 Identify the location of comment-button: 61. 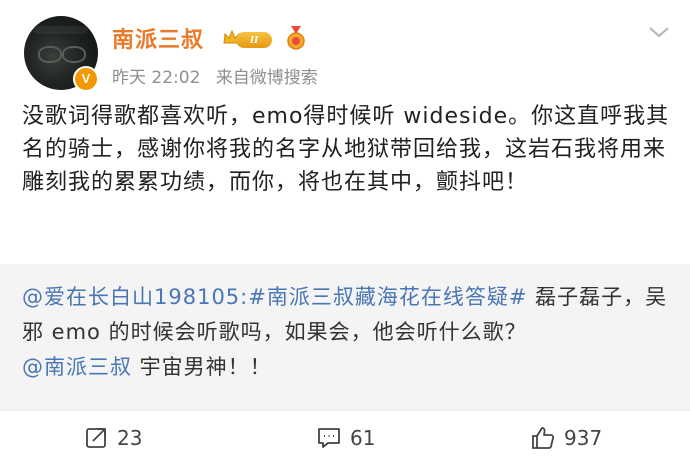
(345, 438).